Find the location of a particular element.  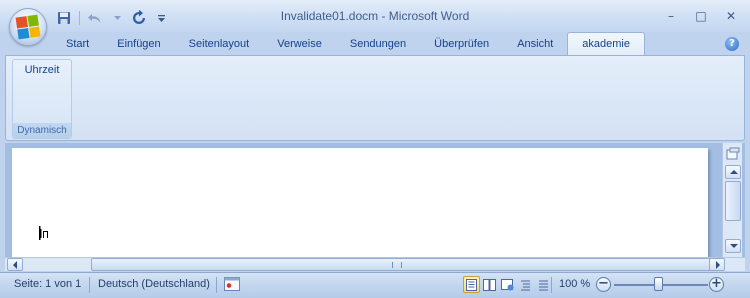

help-icon: ? is located at coordinates (732, 44).